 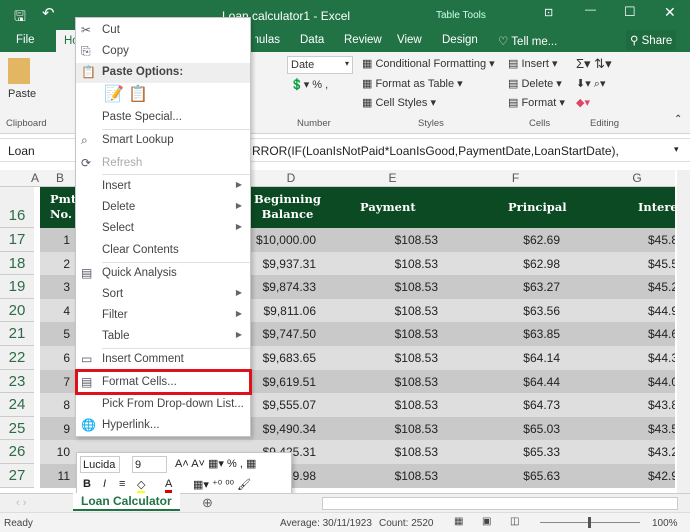 I want to click on number-format-dropdown: Date ▾, so click(x=320, y=65).